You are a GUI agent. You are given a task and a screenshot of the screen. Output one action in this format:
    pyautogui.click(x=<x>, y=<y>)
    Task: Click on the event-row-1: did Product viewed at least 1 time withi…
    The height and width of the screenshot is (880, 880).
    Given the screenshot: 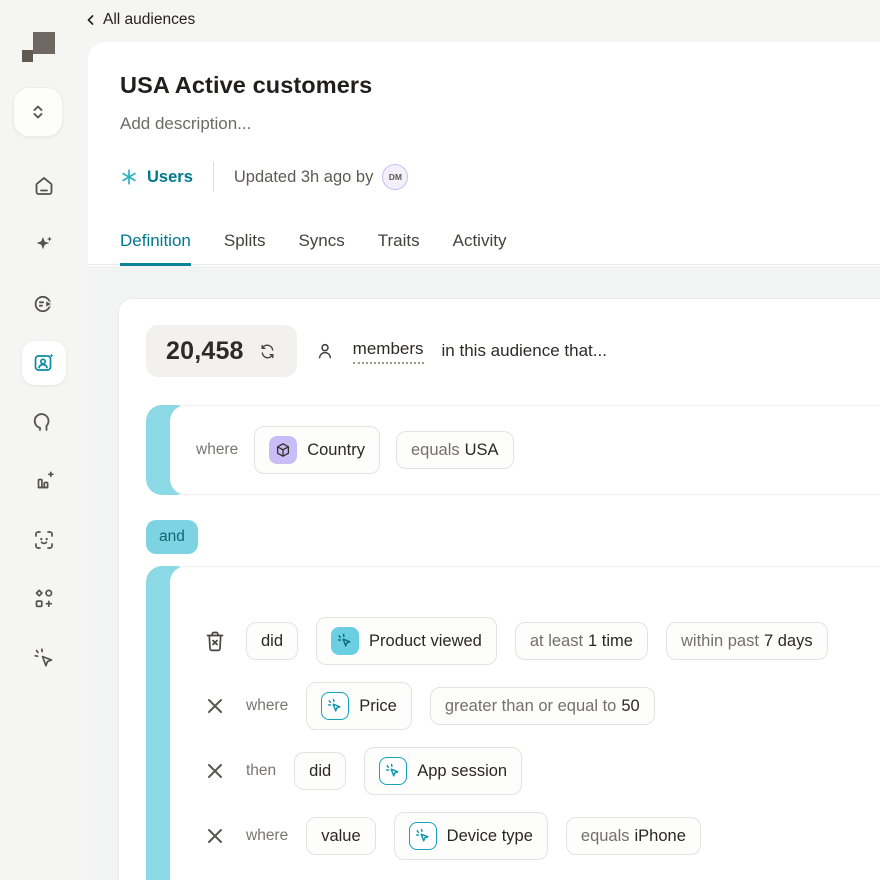 What is the action you would take?
    pyautogui.click(x=541, y=641)
    